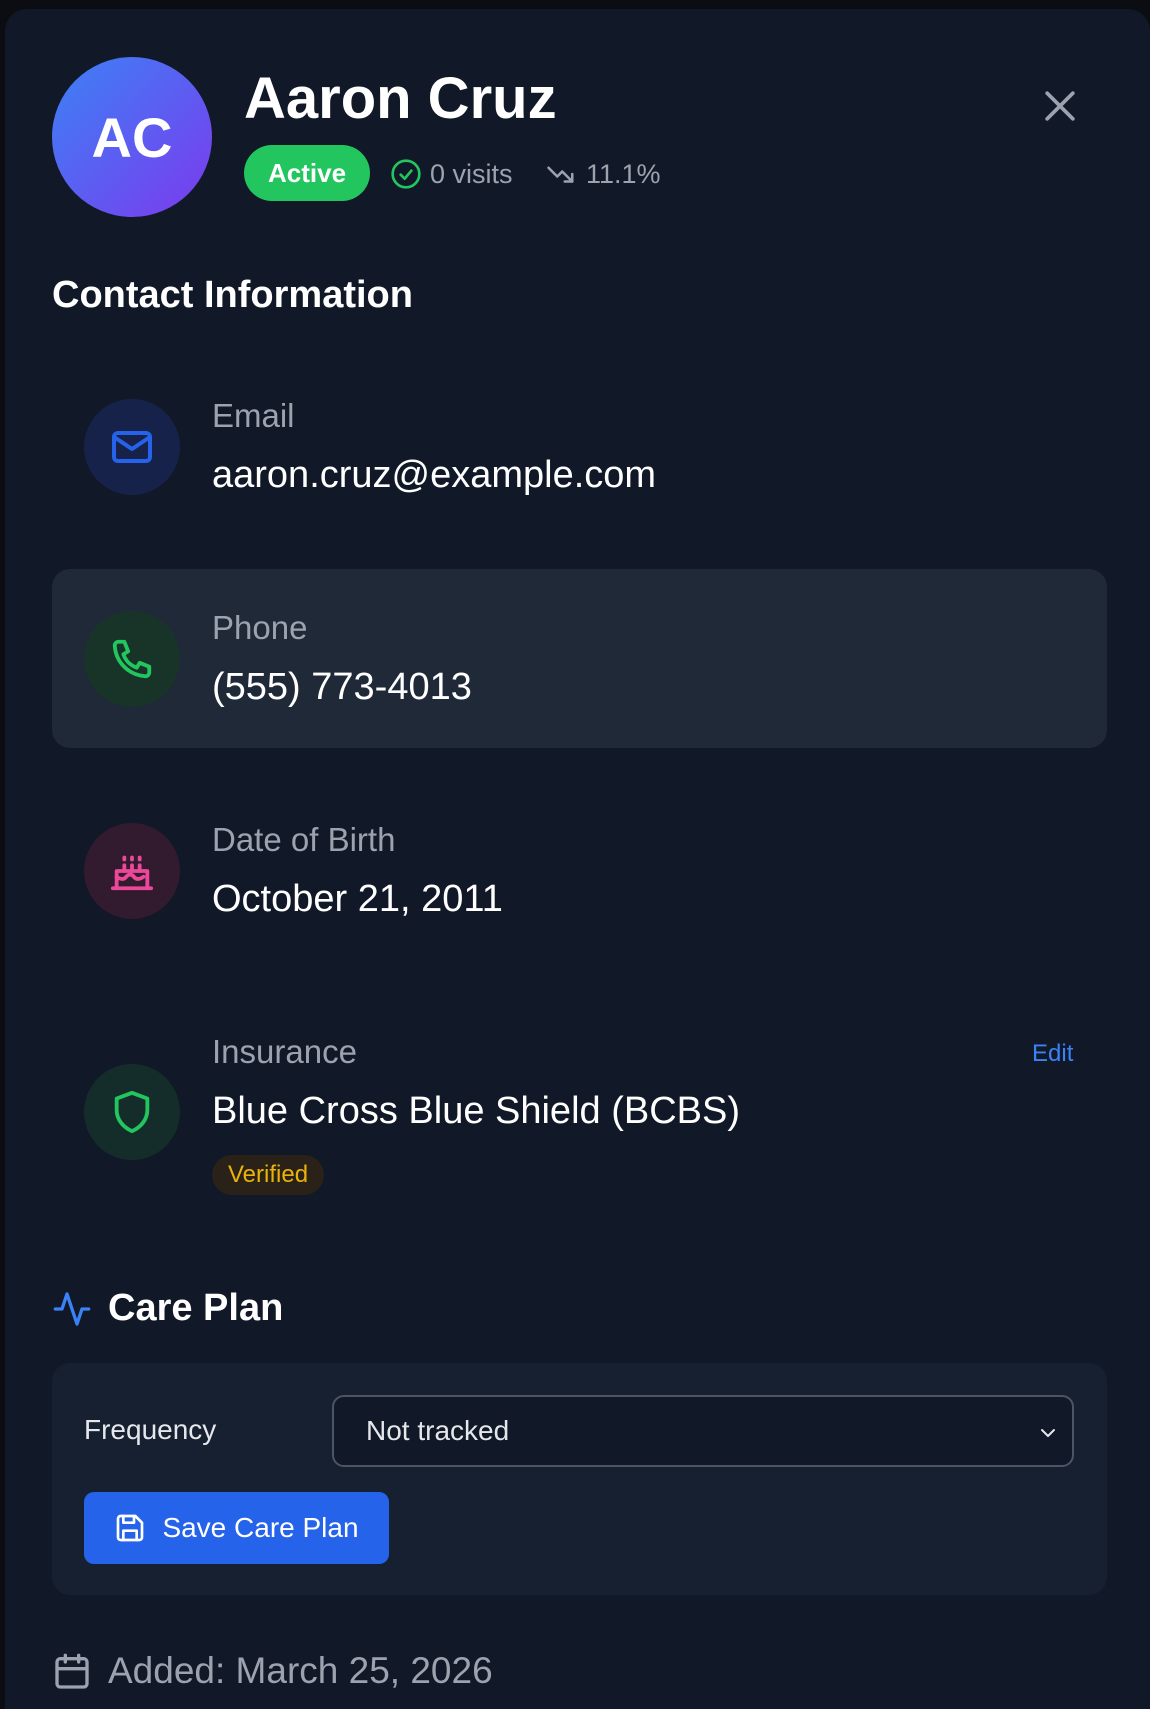 Image resolution: width=1150 pixels, height=1709 pixels. What do you see at coordinates (471, 173) in the screenshot?
I see `visits-count: 0 visits` at bounding box center [471, 173].